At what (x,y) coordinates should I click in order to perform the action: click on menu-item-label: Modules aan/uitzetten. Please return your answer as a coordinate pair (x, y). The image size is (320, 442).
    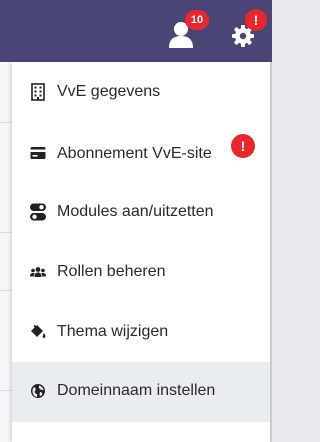
    Looking at the image, I should click on (135, 211).